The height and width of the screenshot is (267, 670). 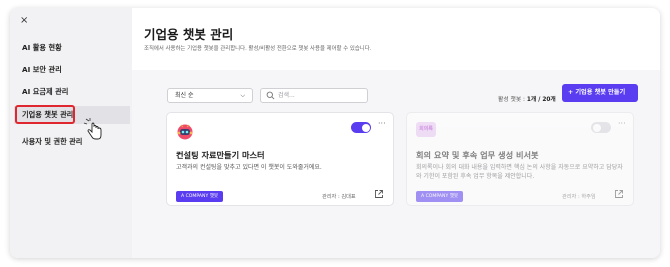 I want to click on robot-avatar-icon, so click(x=185, y=132).